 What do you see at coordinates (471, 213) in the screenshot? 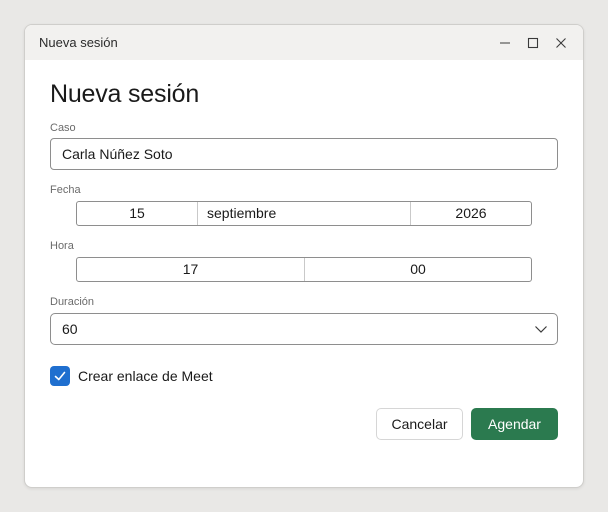
I see `date-year-field: 2026` at bounding box center [471, 213].